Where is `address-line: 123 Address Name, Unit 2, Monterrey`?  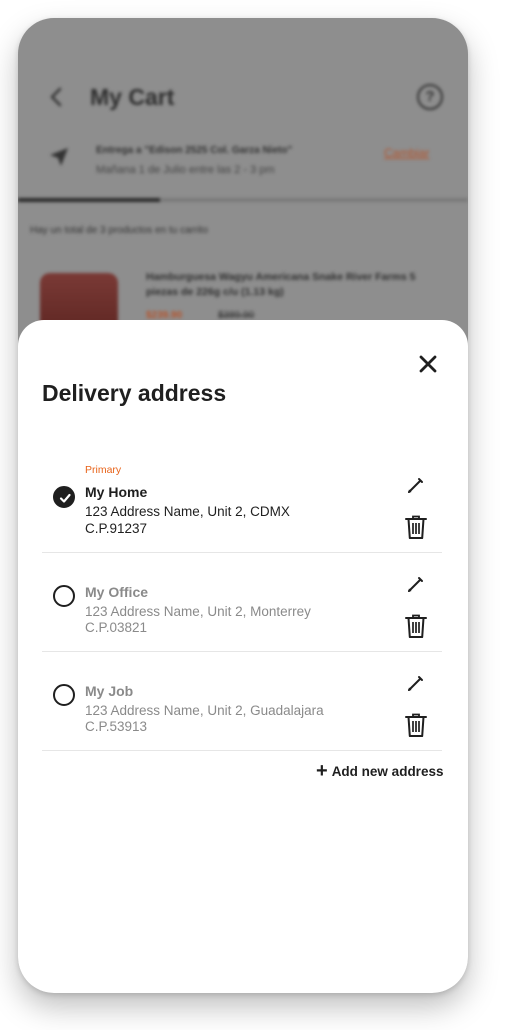 address-line: 123 Address Name, Unit 2, Monterrey is located at coordinates (198, 611).